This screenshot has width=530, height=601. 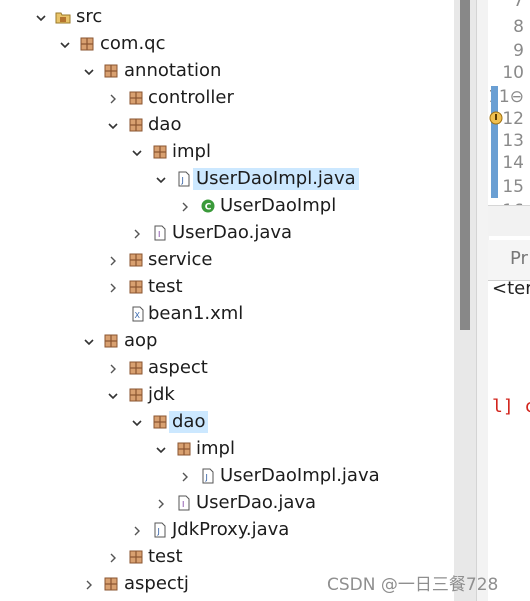 What do you see at coordinates (519, 258) in the screenshot?
I see `console-tab-label: Pr` at bounding box center [519, 258].